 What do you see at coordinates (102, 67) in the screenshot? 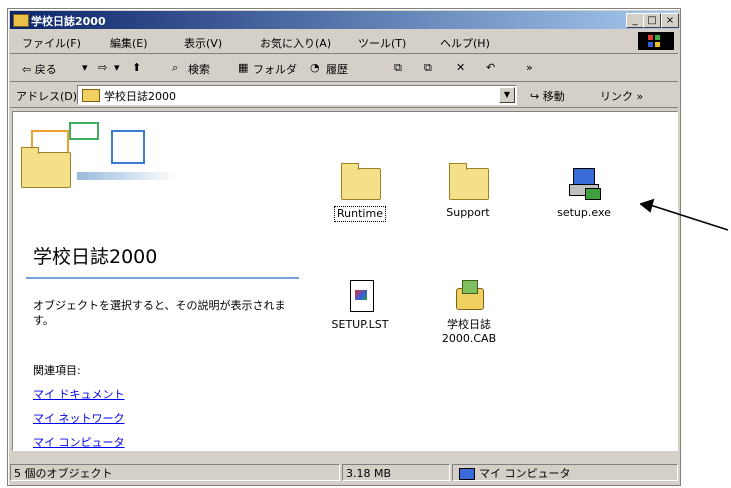
I see `forward-button: ⇨` at bounding box center [102, 67].